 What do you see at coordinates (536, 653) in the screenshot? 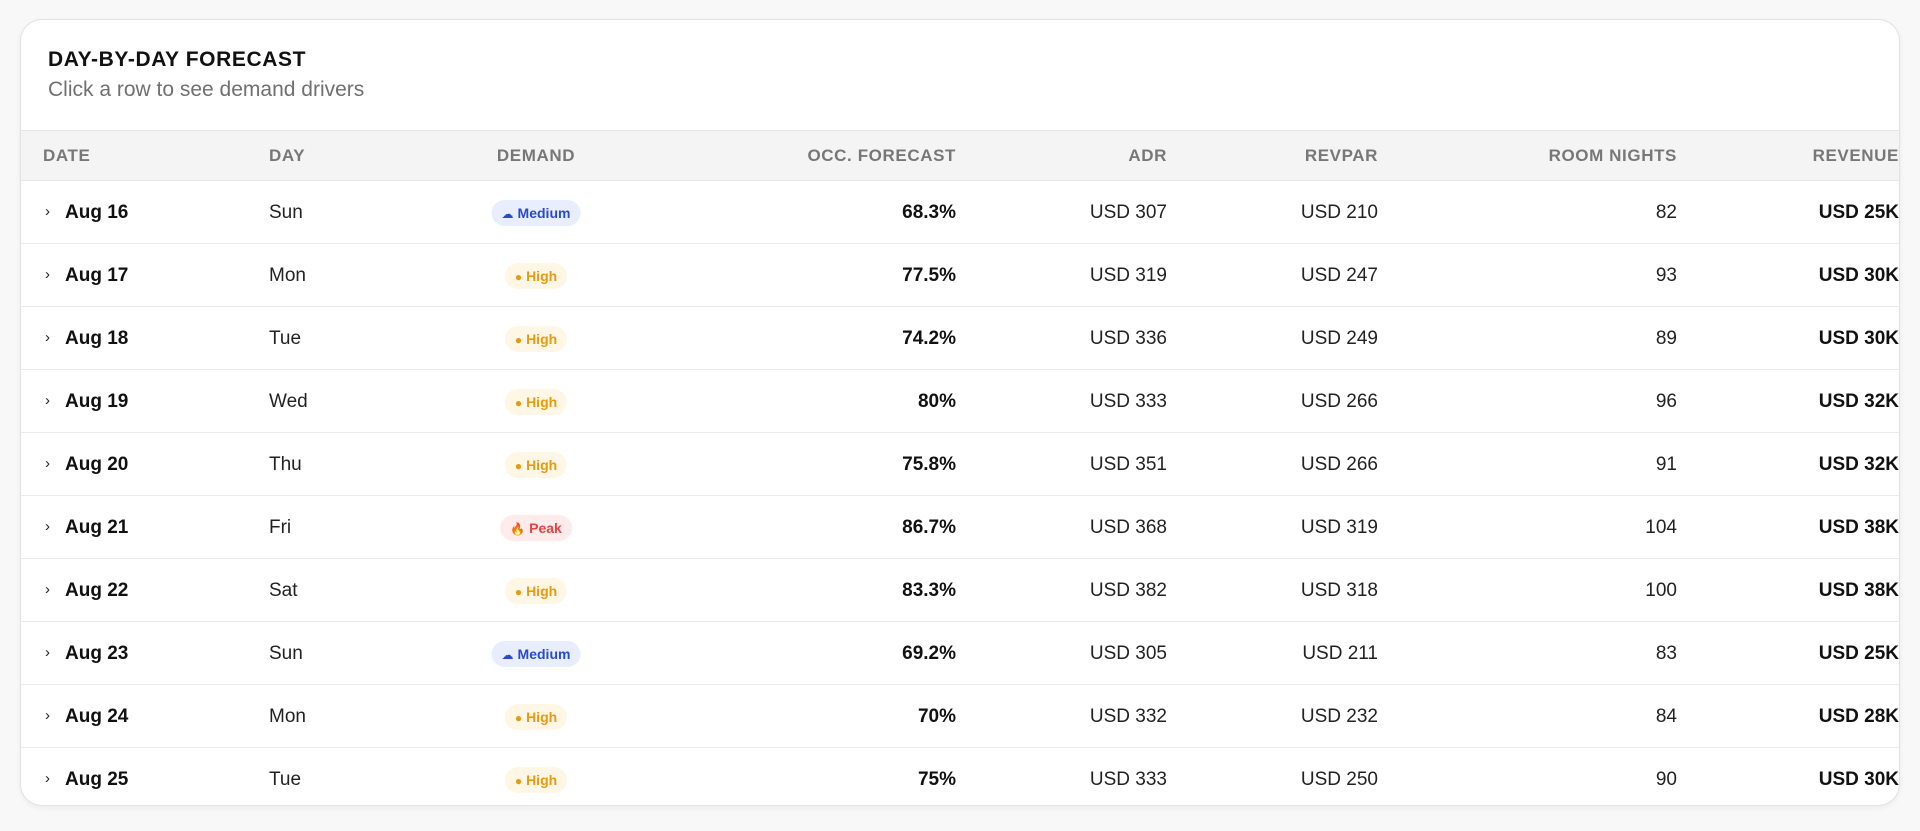
I see `demand-badge: ☁ Medium` at bounding box center [536, 653].